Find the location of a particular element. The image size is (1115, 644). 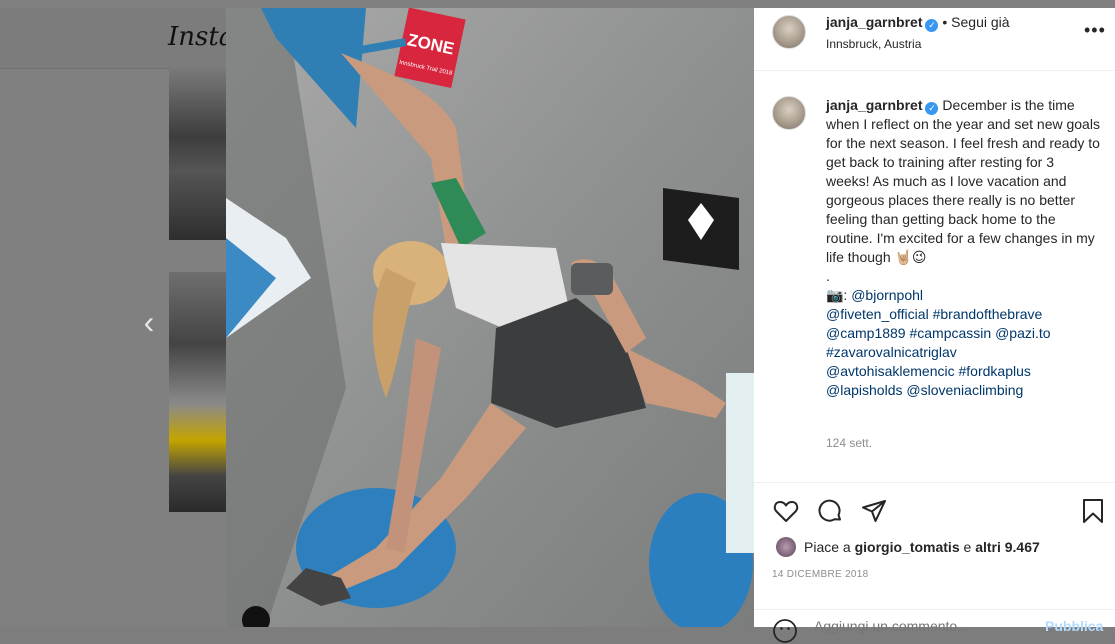

save-bookmark-icon is located at coordinates (1093, 511).